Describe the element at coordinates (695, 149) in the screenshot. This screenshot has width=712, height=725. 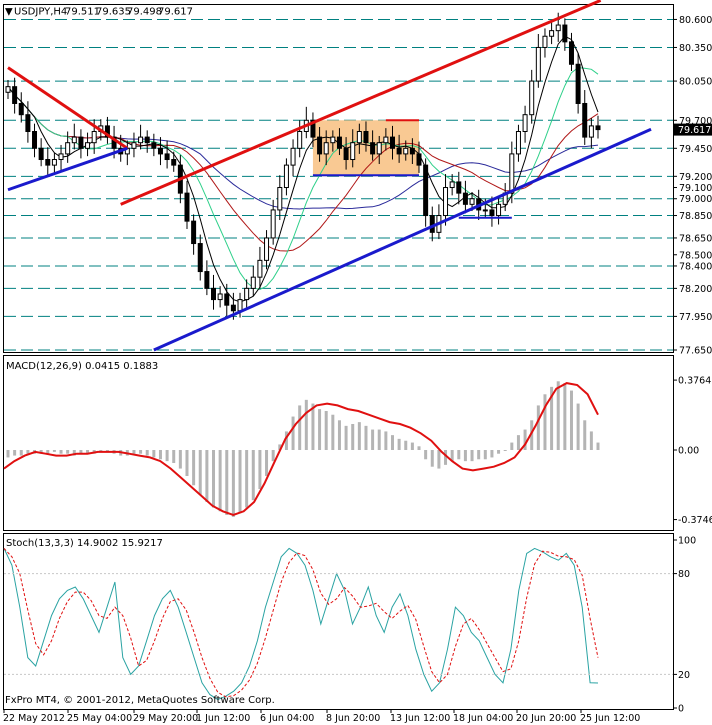
I see `price-tick-label-4: 79.450` at that location.